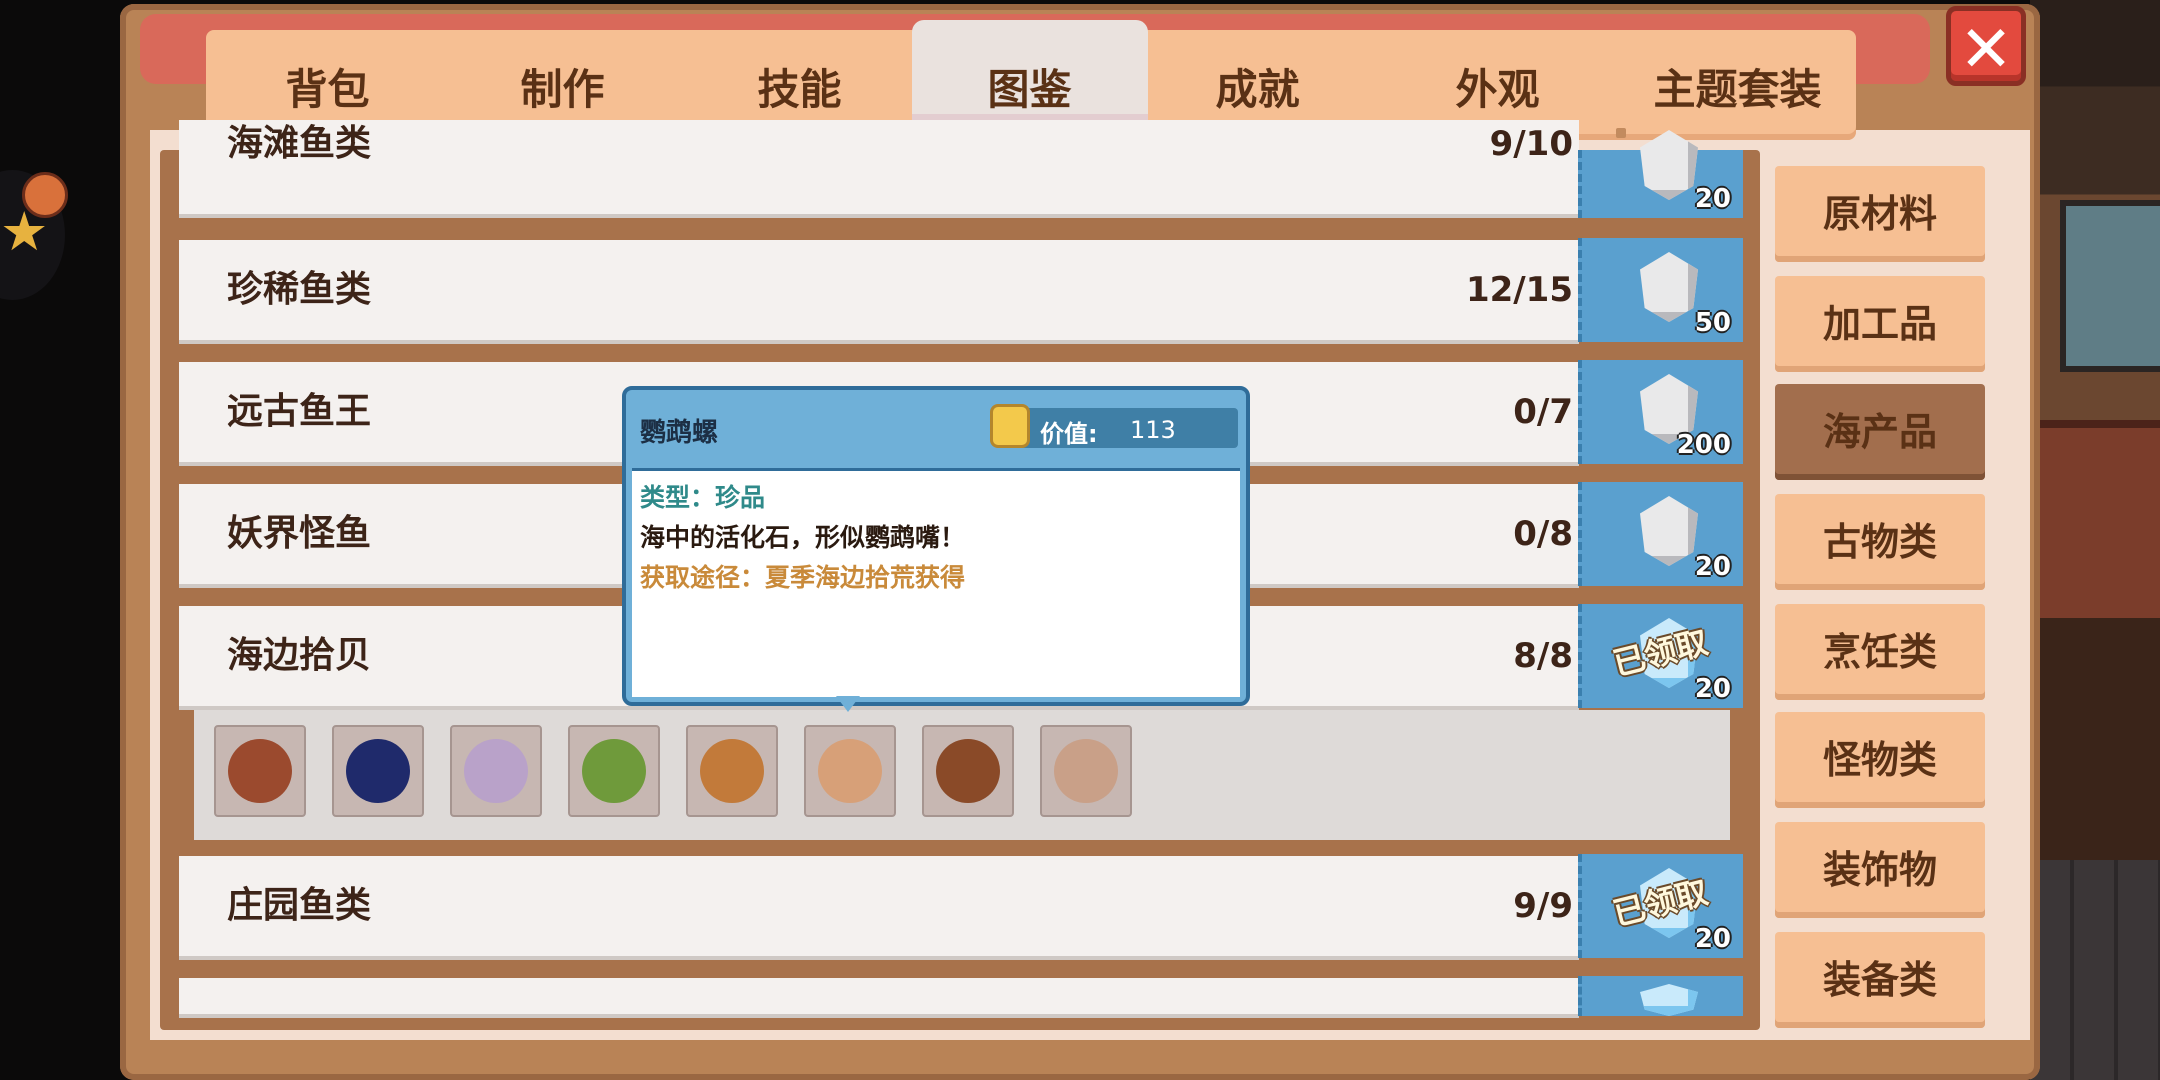 The height and width of the screenshot is (1080, 2160). I want to click on scene-furniture, so click(2100, 519).